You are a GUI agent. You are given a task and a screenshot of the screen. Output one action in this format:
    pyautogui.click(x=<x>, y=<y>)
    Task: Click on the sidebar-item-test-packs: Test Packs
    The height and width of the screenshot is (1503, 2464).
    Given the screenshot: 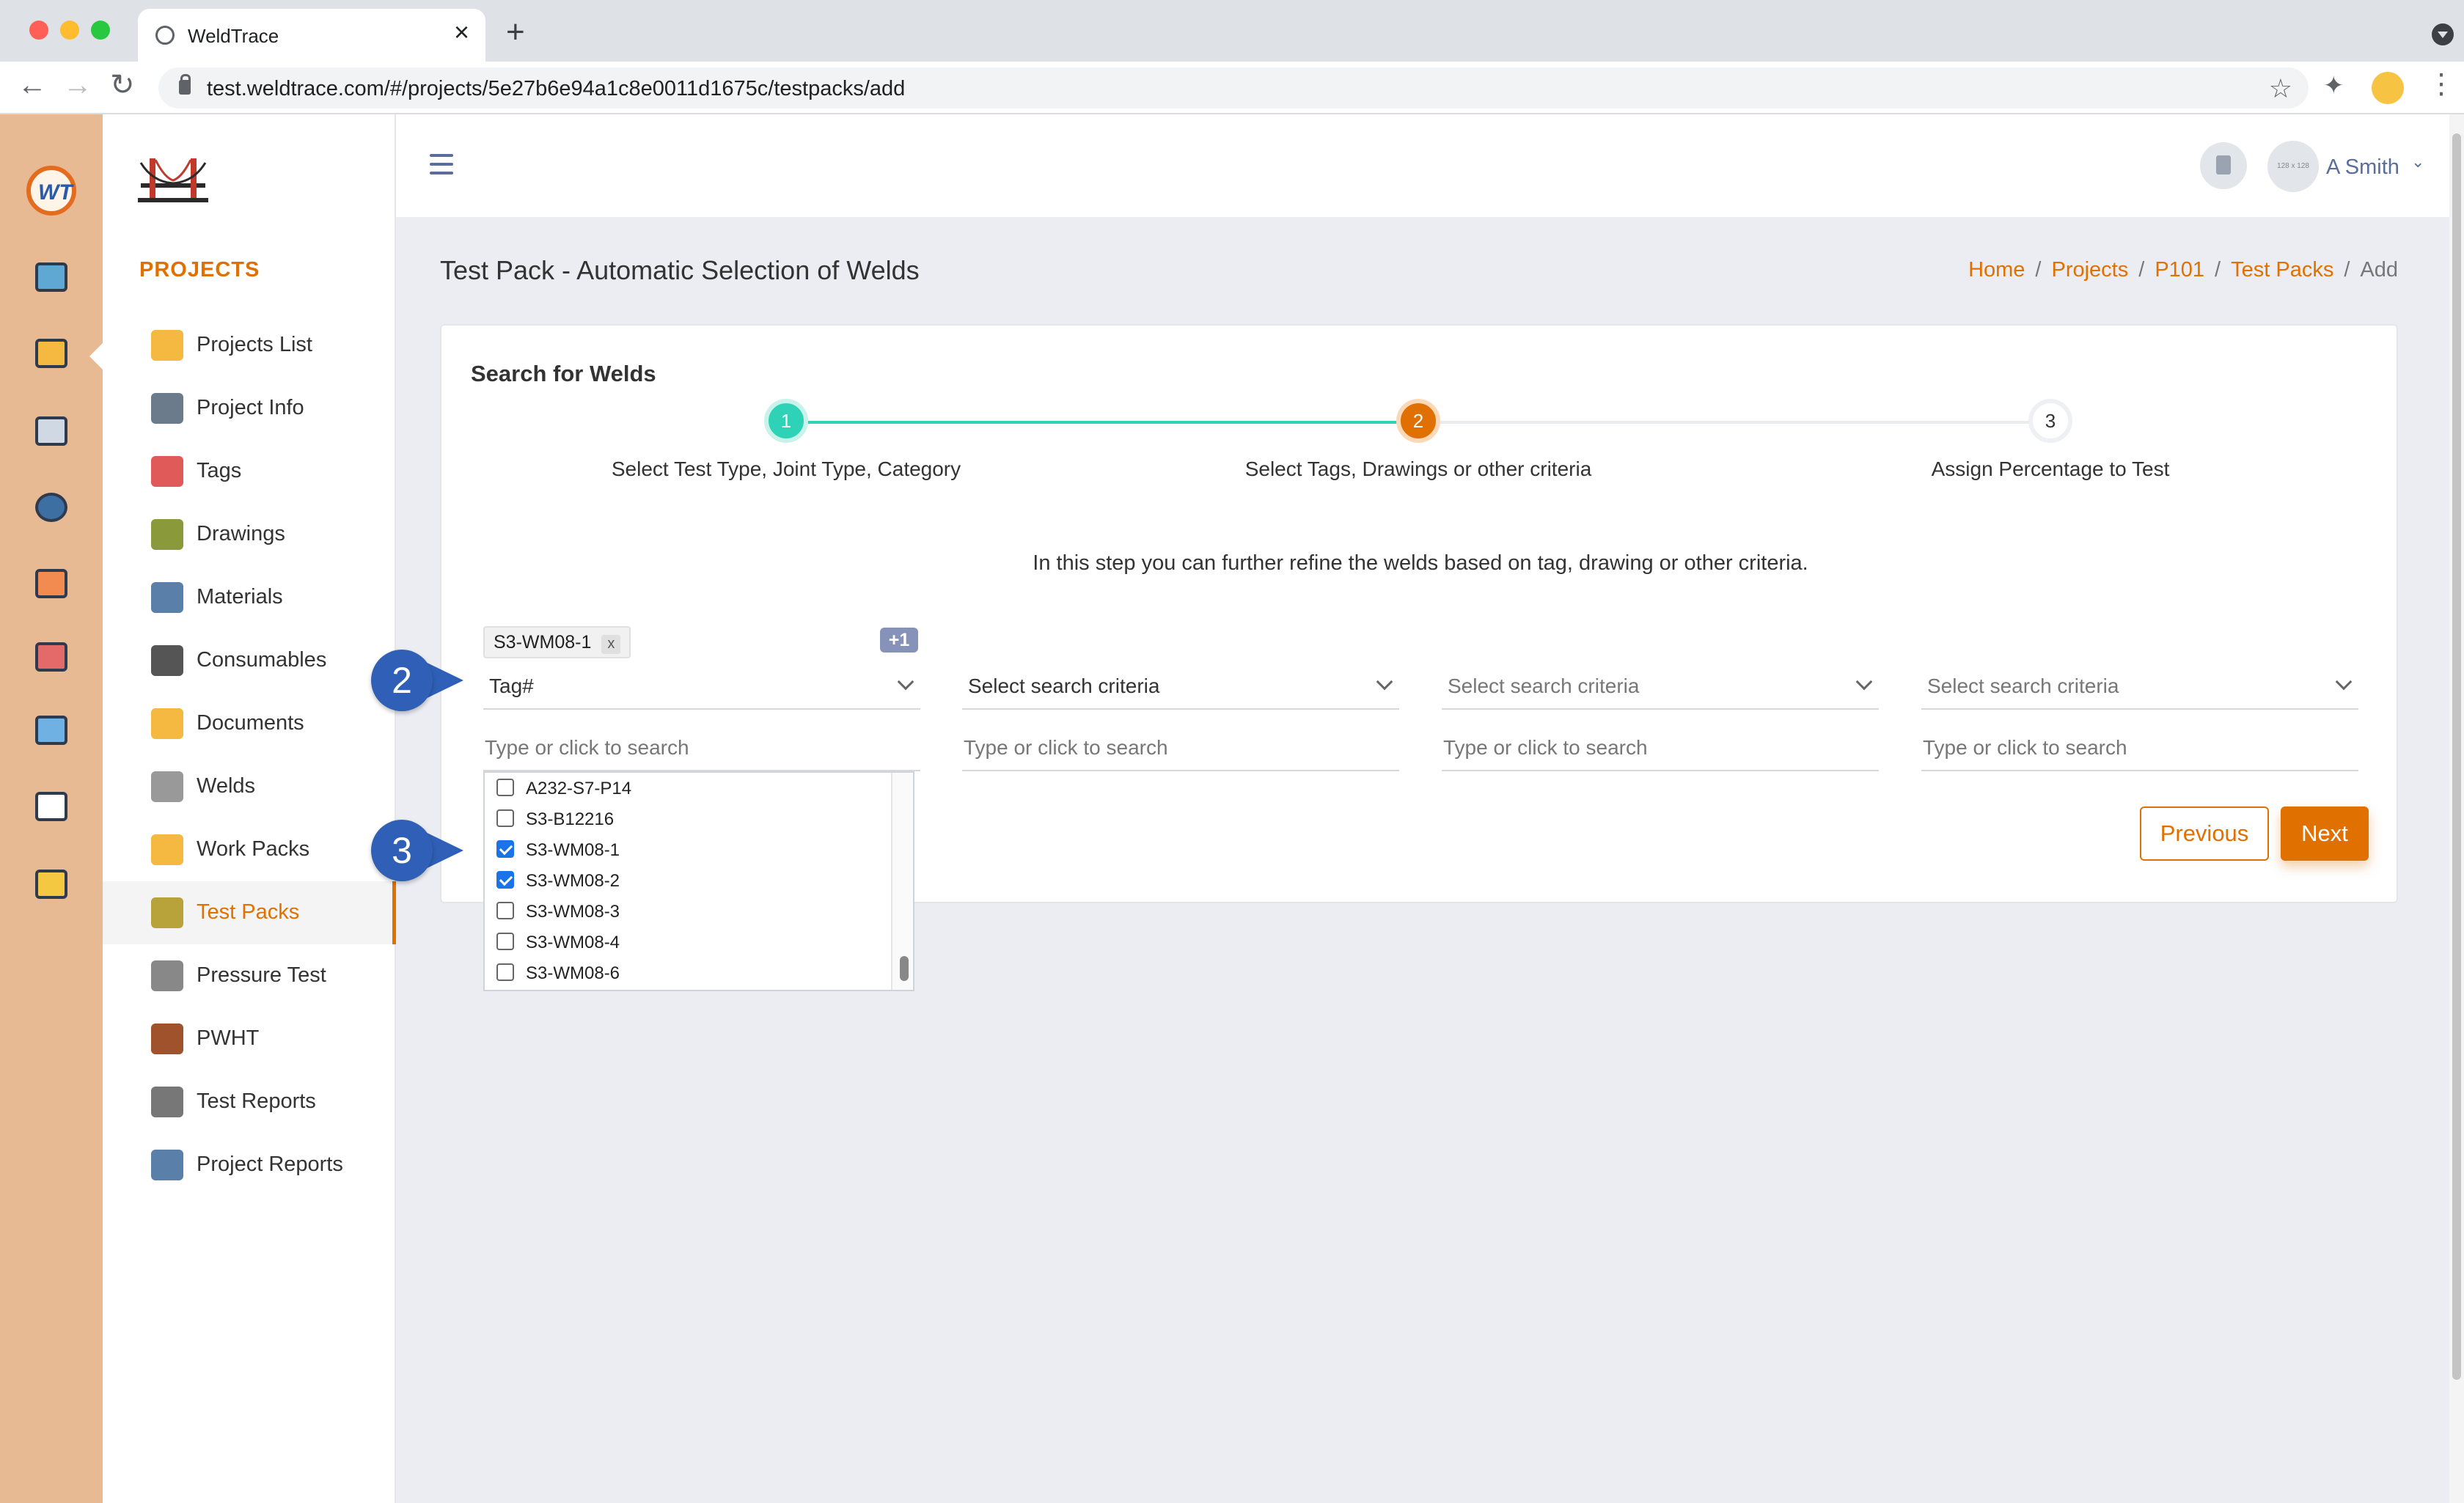 What is the action you would take?
    pyautogui.click(x=249, y=913)
    